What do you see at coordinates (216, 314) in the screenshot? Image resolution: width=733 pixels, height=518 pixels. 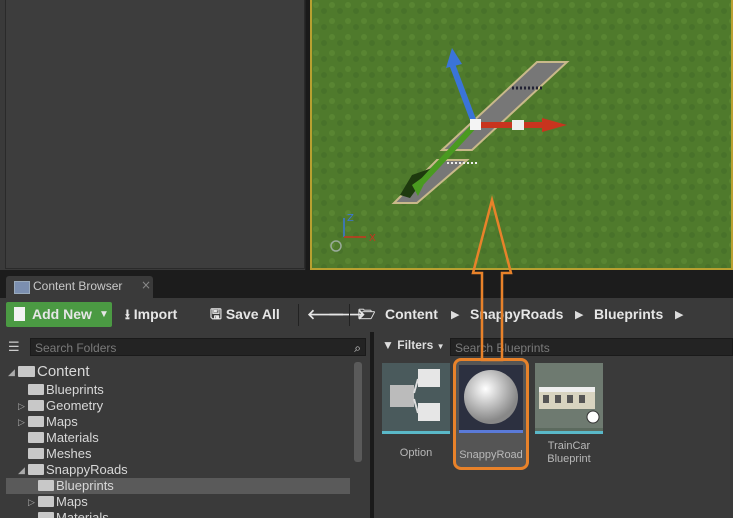 I see `save-icon: 🖫` at bounding box center [216, 314].